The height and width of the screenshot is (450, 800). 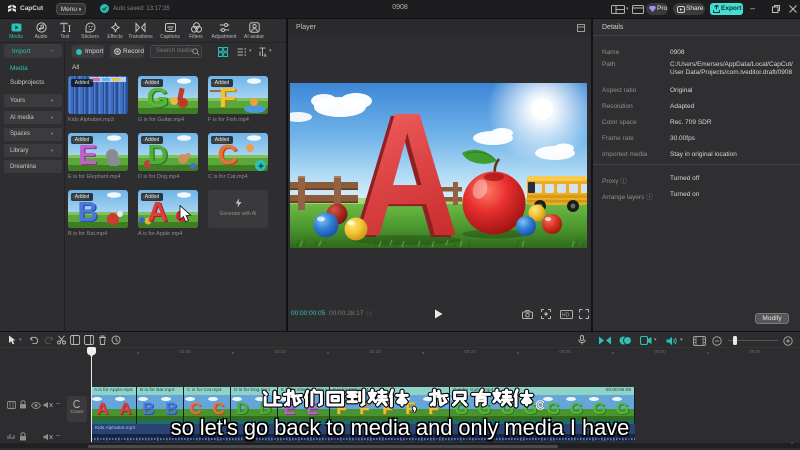 I want to click on svg-text: HD, so click(x=566, y=315).